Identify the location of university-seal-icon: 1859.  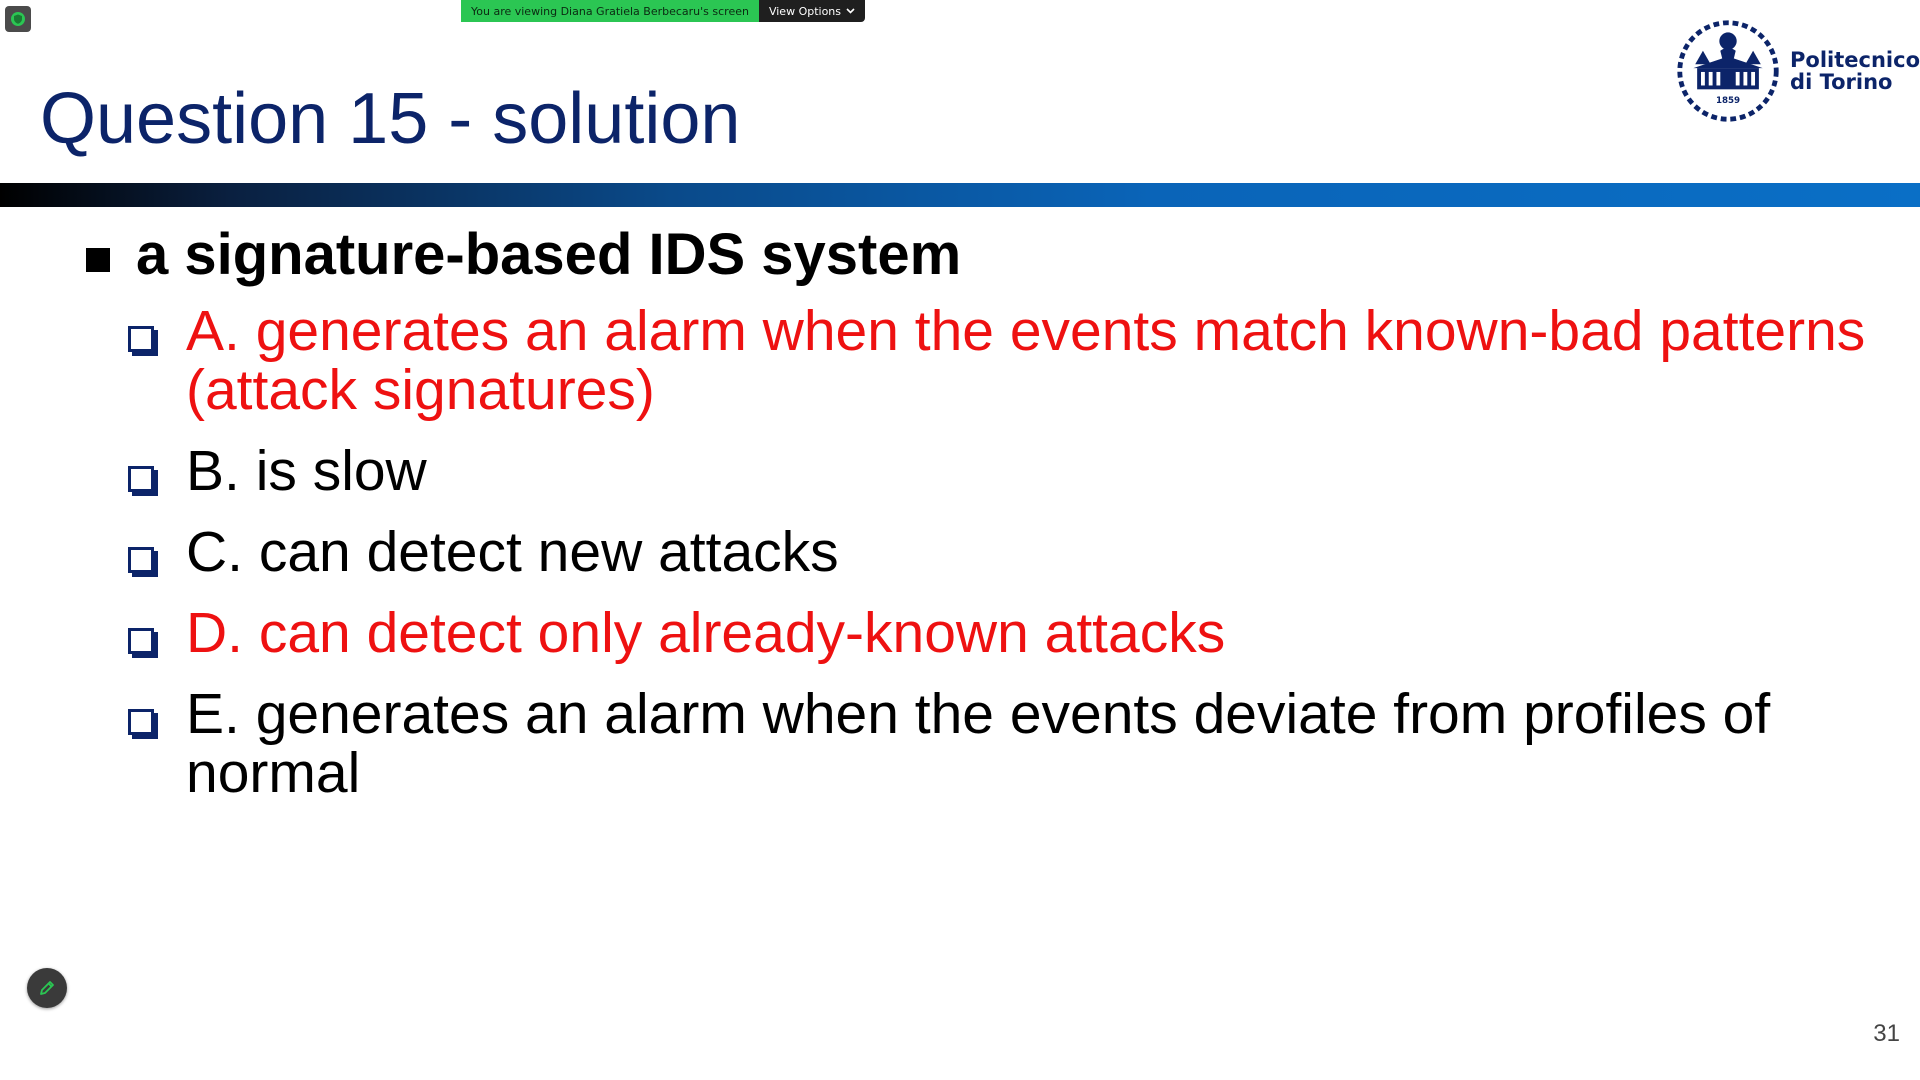
(1728, 71).